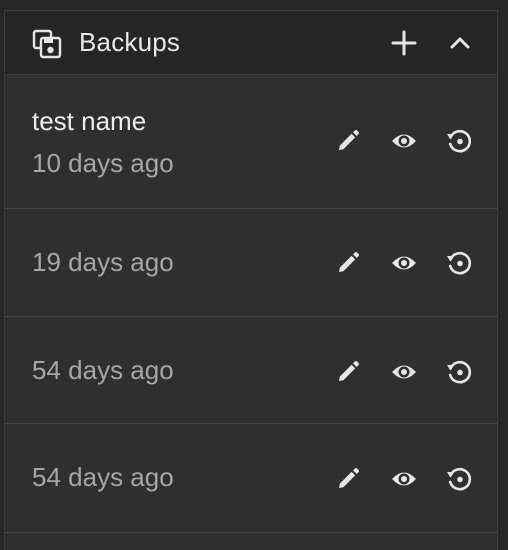 Image resolution: width=508 pixels, height=550 pixels. I want to click on collapse-panel-button, so click(460, 43).